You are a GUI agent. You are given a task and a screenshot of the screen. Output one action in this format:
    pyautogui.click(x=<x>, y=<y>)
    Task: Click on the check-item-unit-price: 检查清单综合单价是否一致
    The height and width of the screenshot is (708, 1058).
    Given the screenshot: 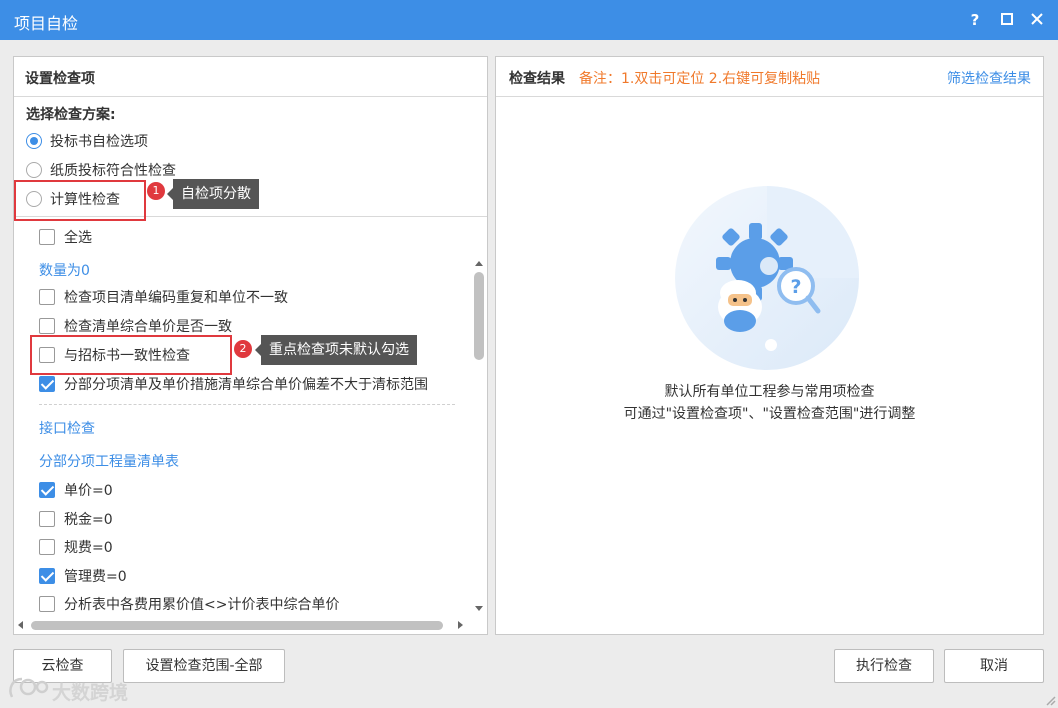 What is the action you would take?
    pyautogui.click(x=135, y=326)
    